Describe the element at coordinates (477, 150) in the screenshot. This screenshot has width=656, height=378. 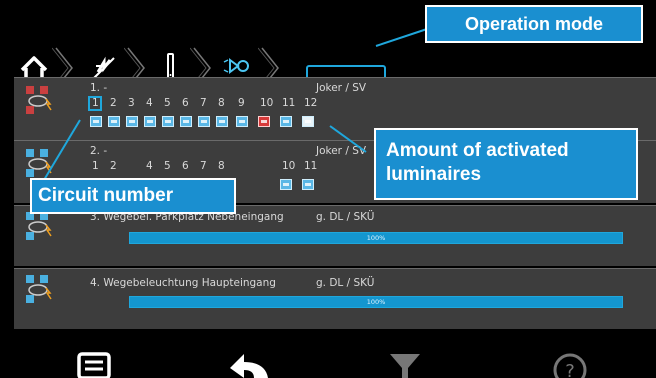
I see `amount-activated-label: Amount of activated` at that location.